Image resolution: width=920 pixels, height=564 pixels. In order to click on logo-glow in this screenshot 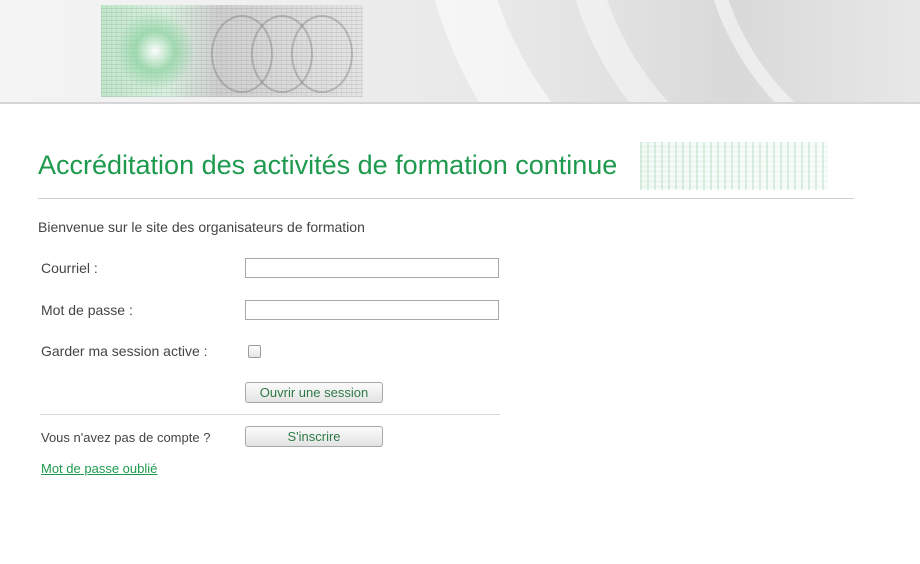, I will do `click(155, 51)`.